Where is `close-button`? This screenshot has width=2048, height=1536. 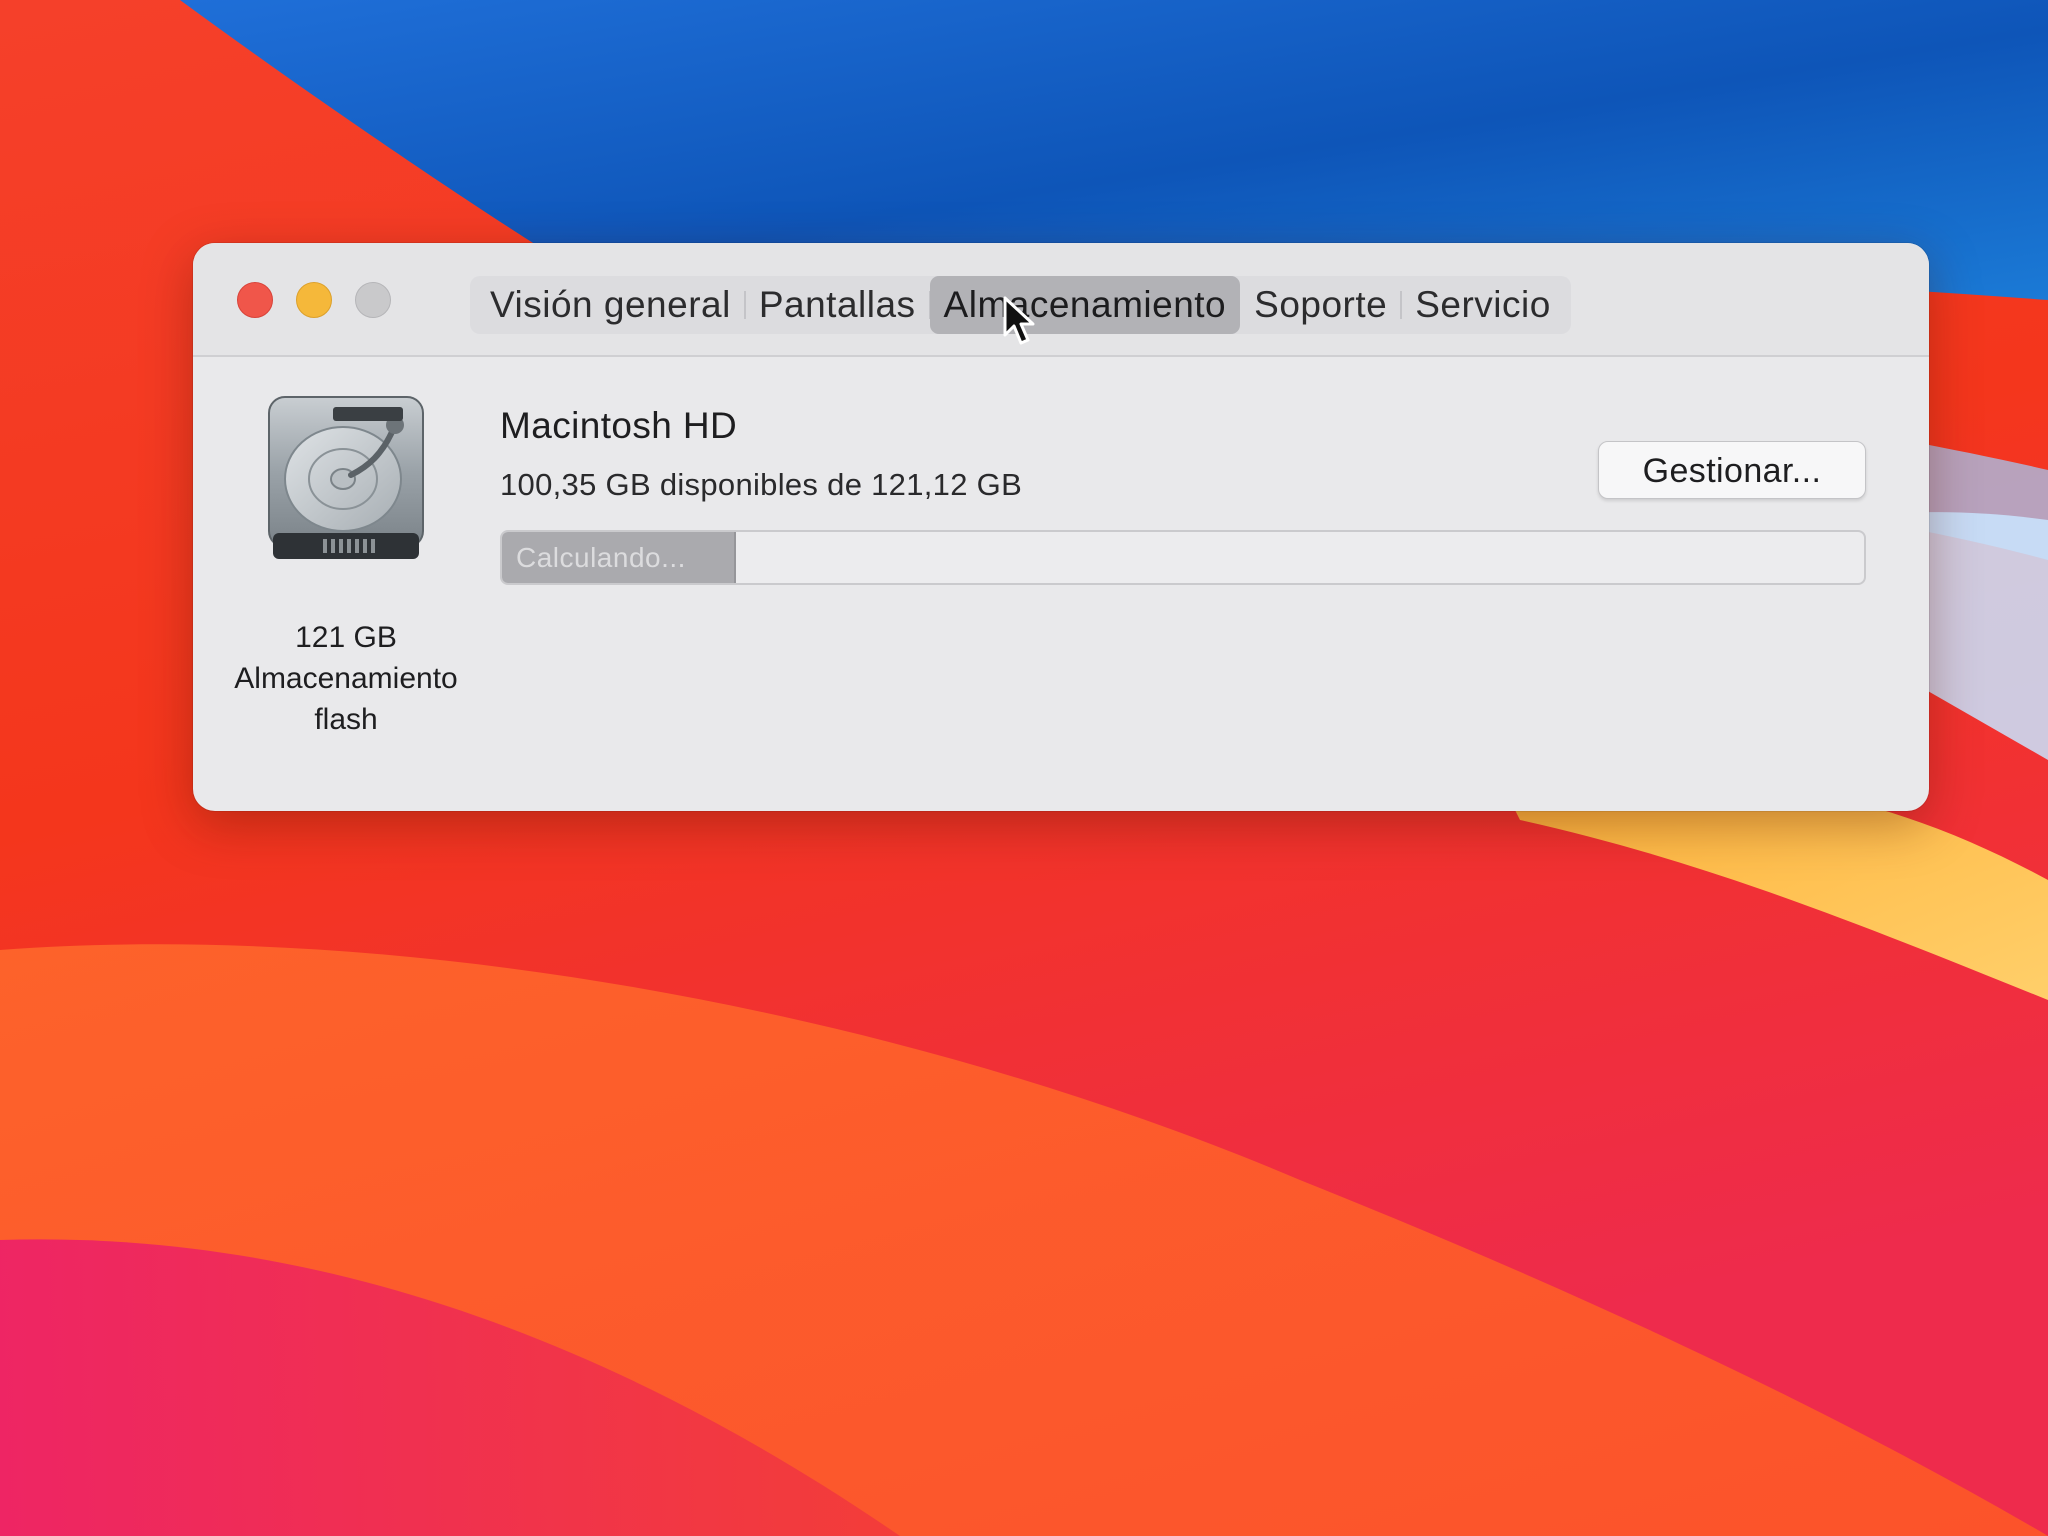
close-button is located at coordinates (255, 300).